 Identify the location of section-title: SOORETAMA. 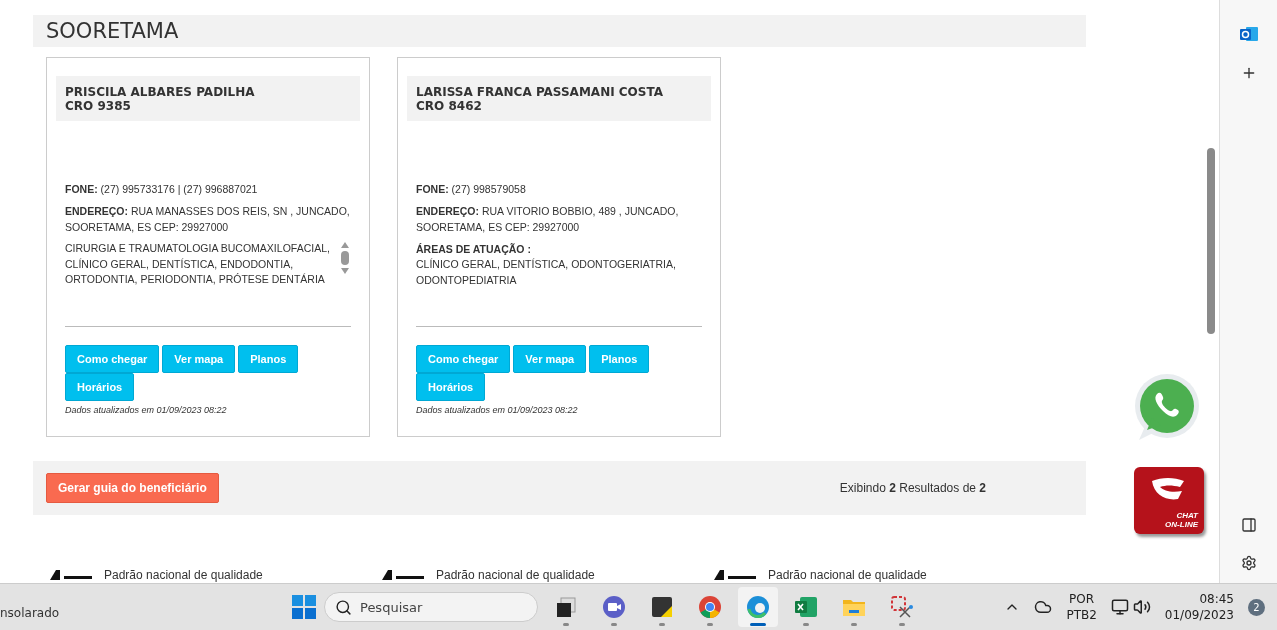
(112, 31).